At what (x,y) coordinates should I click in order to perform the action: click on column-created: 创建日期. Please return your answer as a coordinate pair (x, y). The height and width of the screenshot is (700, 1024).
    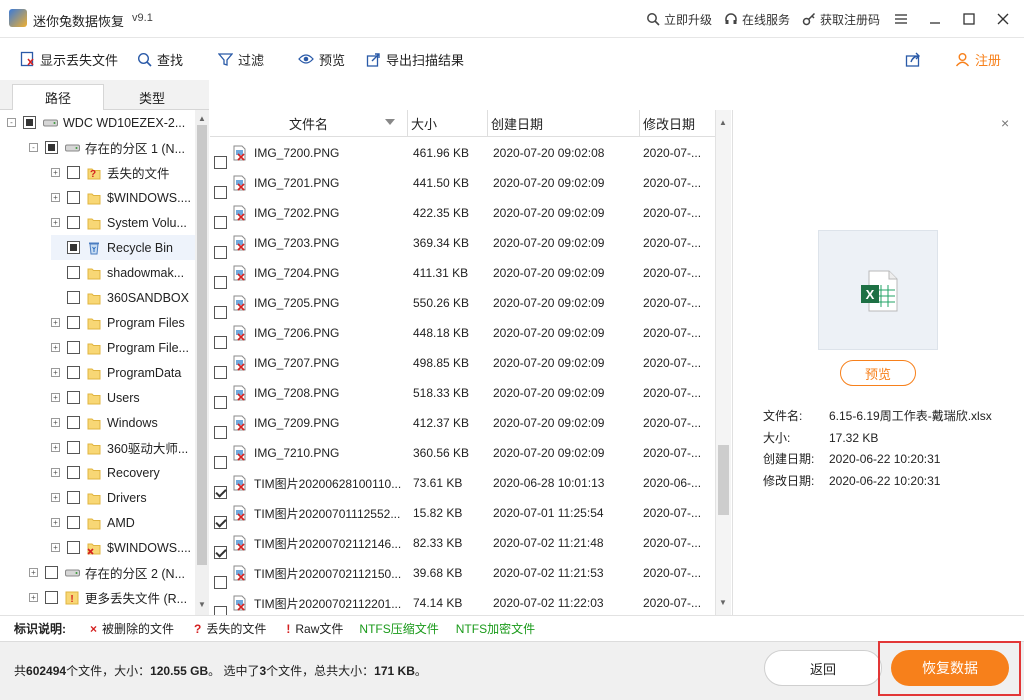
    Looking at the image, I should click on (564, 123).